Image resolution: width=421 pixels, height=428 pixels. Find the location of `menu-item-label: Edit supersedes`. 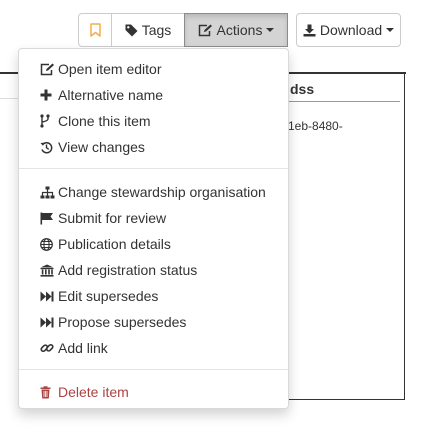

menu-item-label: Edit supersedes is located at coordinates (108, 296).